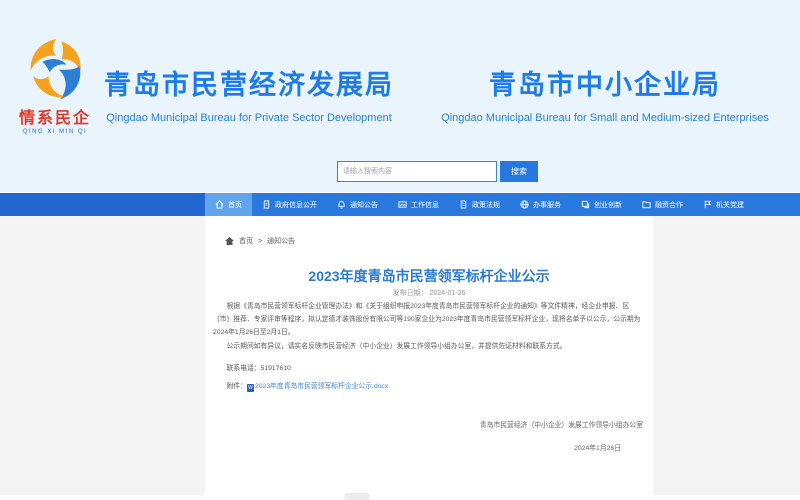 Image resolution: width=800 pixels, height=500 pixels. What do you see at coordinates (410, 293) in the screenshot?
I see `publish-date-label: 发布日期：` at bounding box center [410, 293].